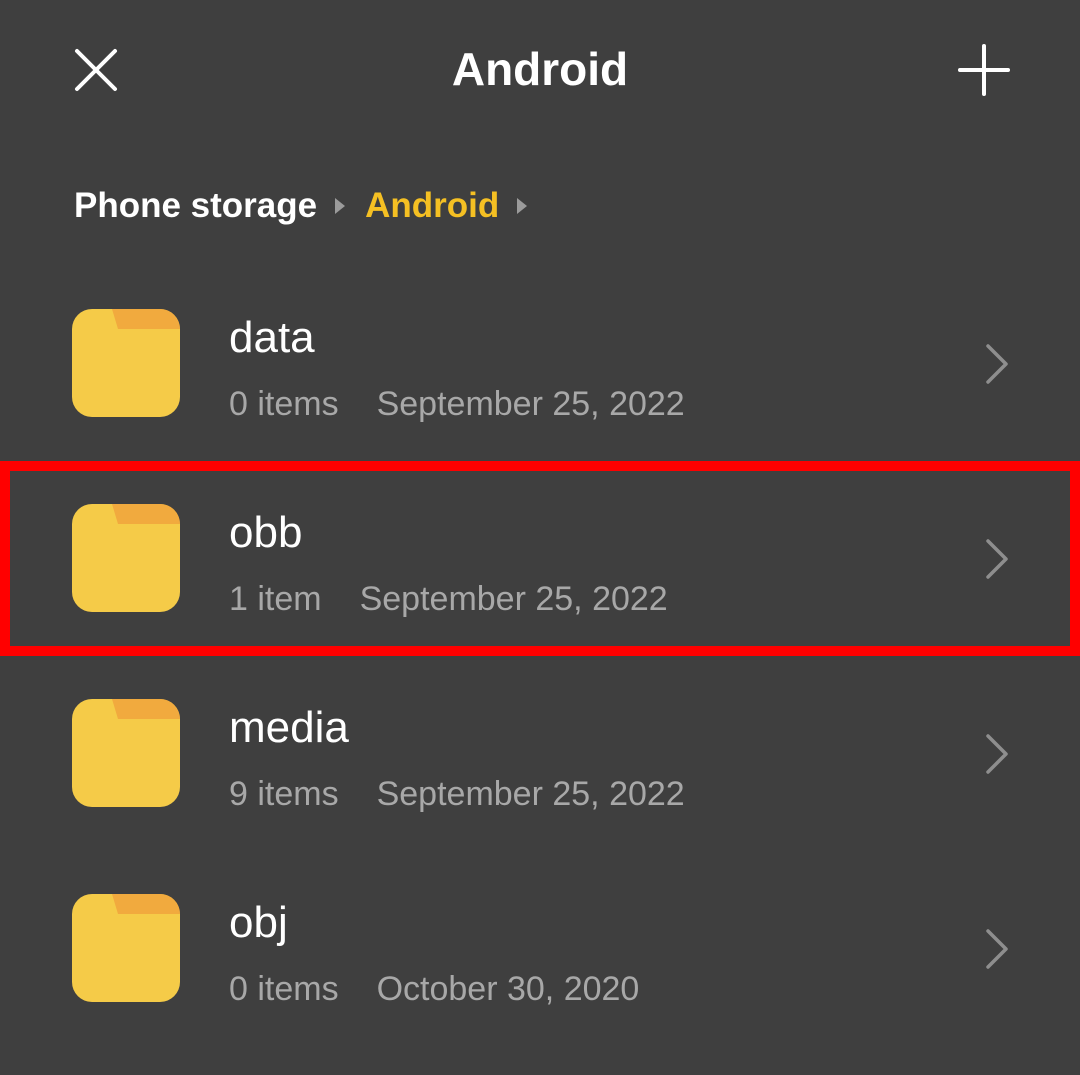 The image size is (1080, 1075). I want to click on plus-icon, so click(984, 70).